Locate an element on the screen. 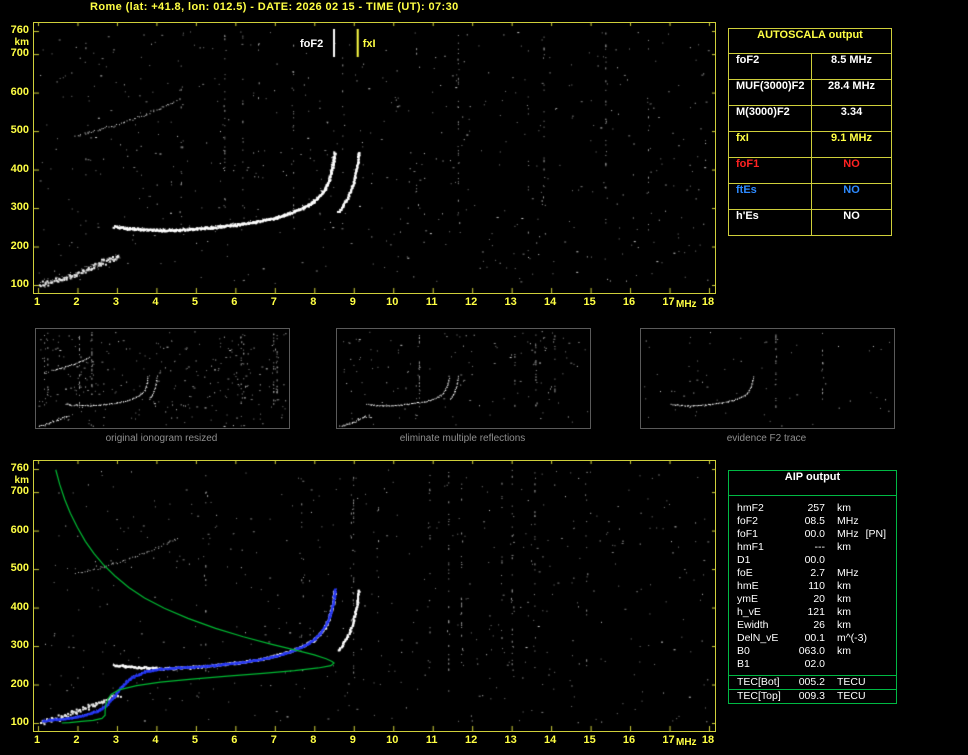  param-label: MUF(3000)F2 is located at coordinates (770, 92).